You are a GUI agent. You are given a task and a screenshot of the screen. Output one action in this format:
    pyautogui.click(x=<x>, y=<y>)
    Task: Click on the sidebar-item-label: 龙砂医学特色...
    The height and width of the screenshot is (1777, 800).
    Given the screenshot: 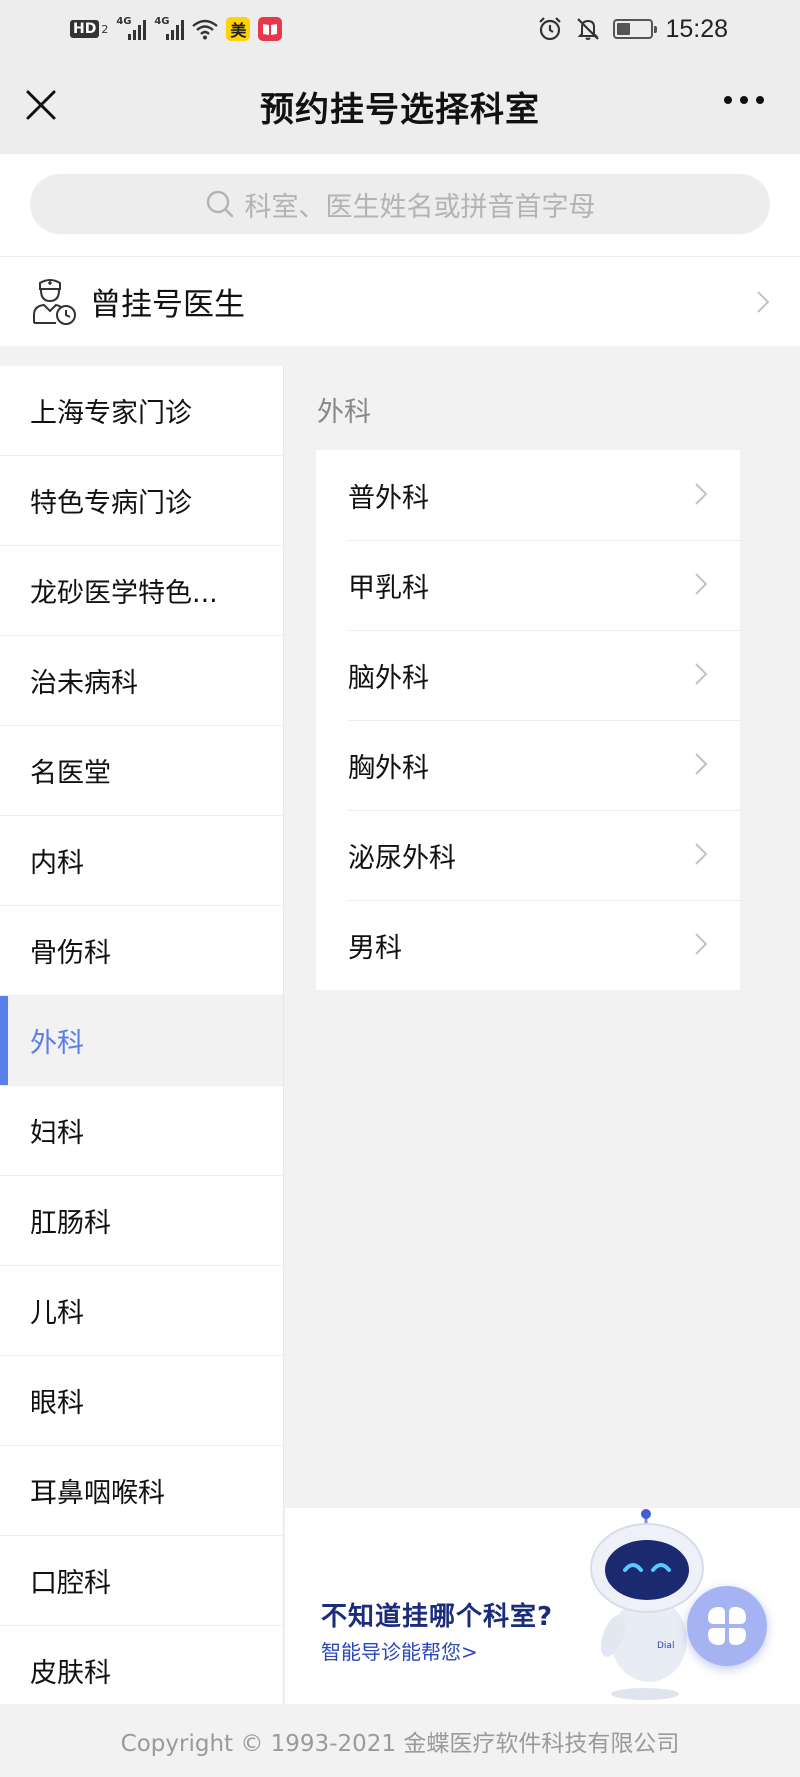 What is the action you would take?
    pyautogui.click(x=124, y=593)
    